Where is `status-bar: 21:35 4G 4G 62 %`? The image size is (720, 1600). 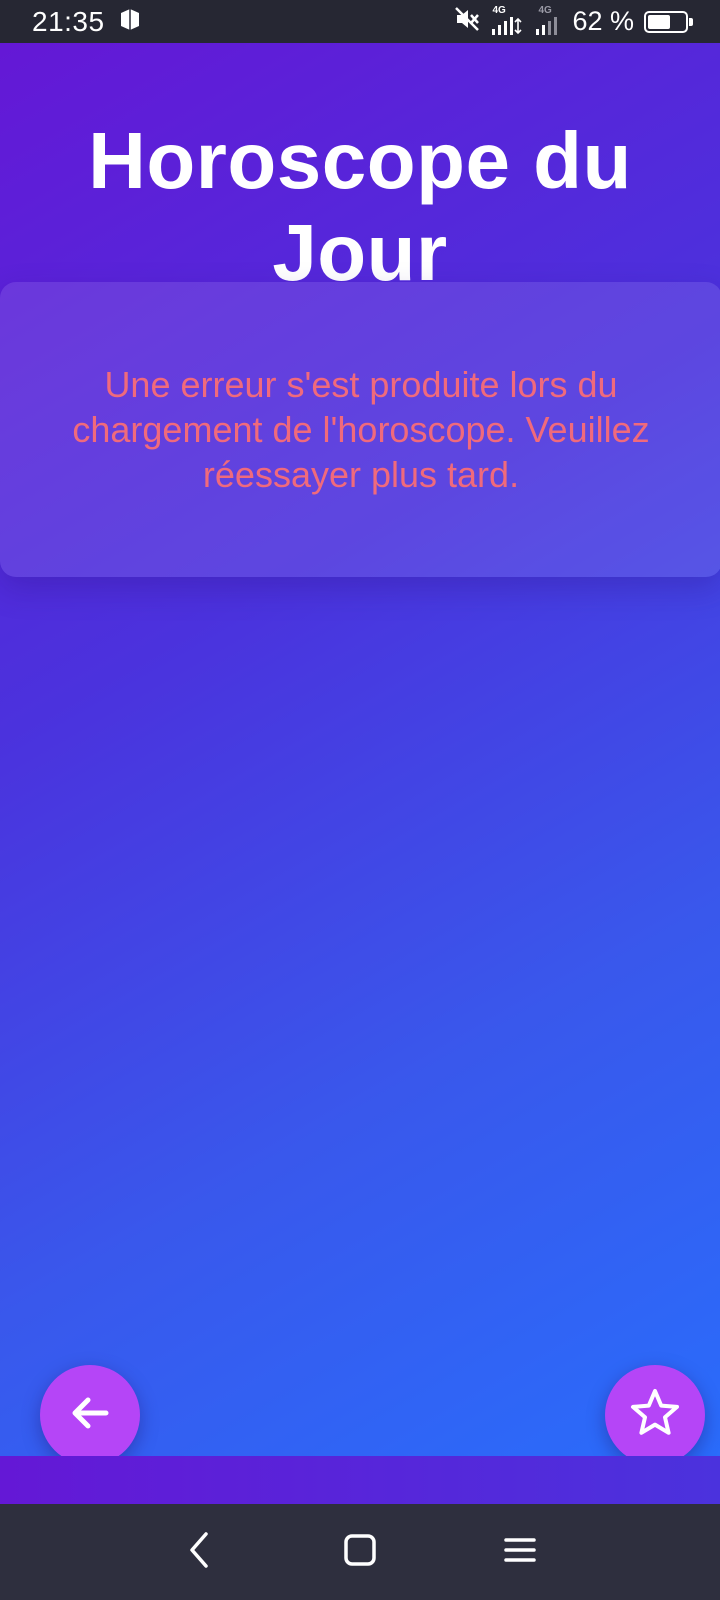 status-bar: 21:35 4G 4G 62 % is located at coordinates (360, 21).